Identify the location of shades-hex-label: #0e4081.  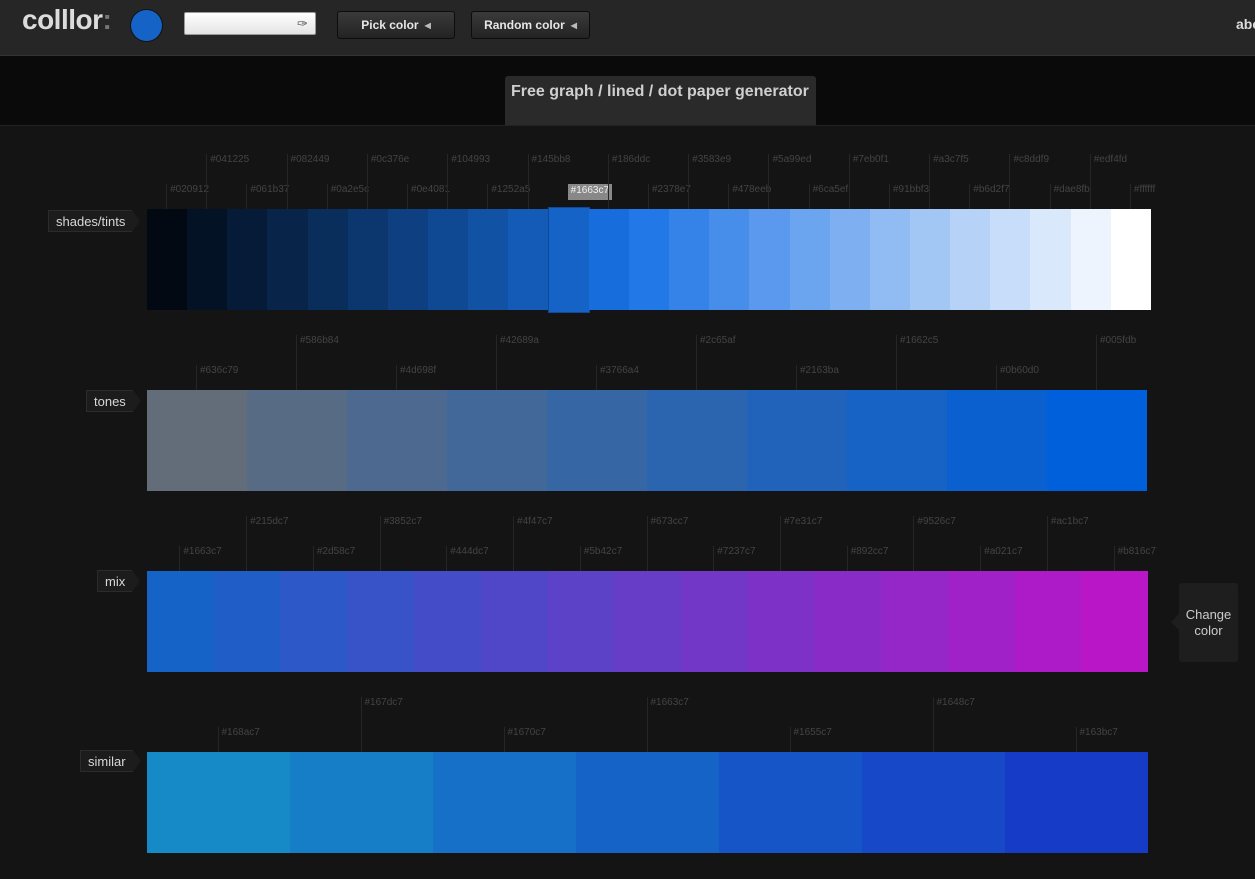
(428, 196).